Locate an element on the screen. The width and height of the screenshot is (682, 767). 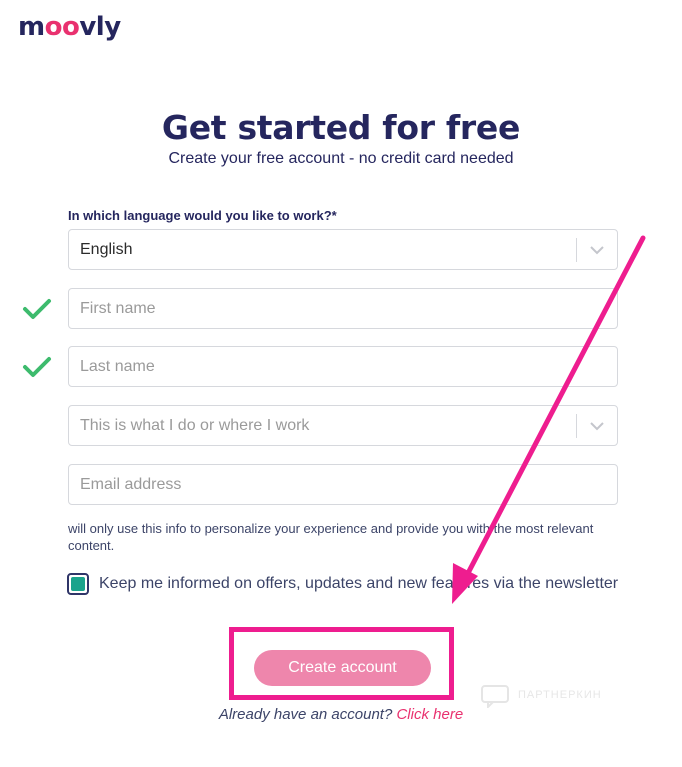
last-name-input: Last name is located at coordinates (343, 366).